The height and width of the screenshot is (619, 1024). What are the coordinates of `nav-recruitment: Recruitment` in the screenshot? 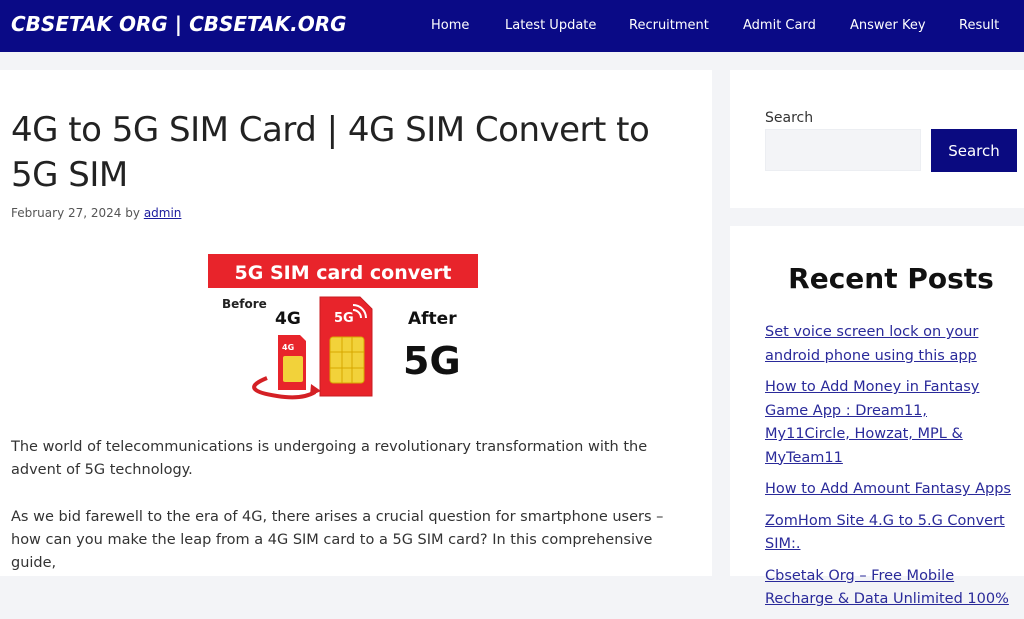 It's located at (669, 25).